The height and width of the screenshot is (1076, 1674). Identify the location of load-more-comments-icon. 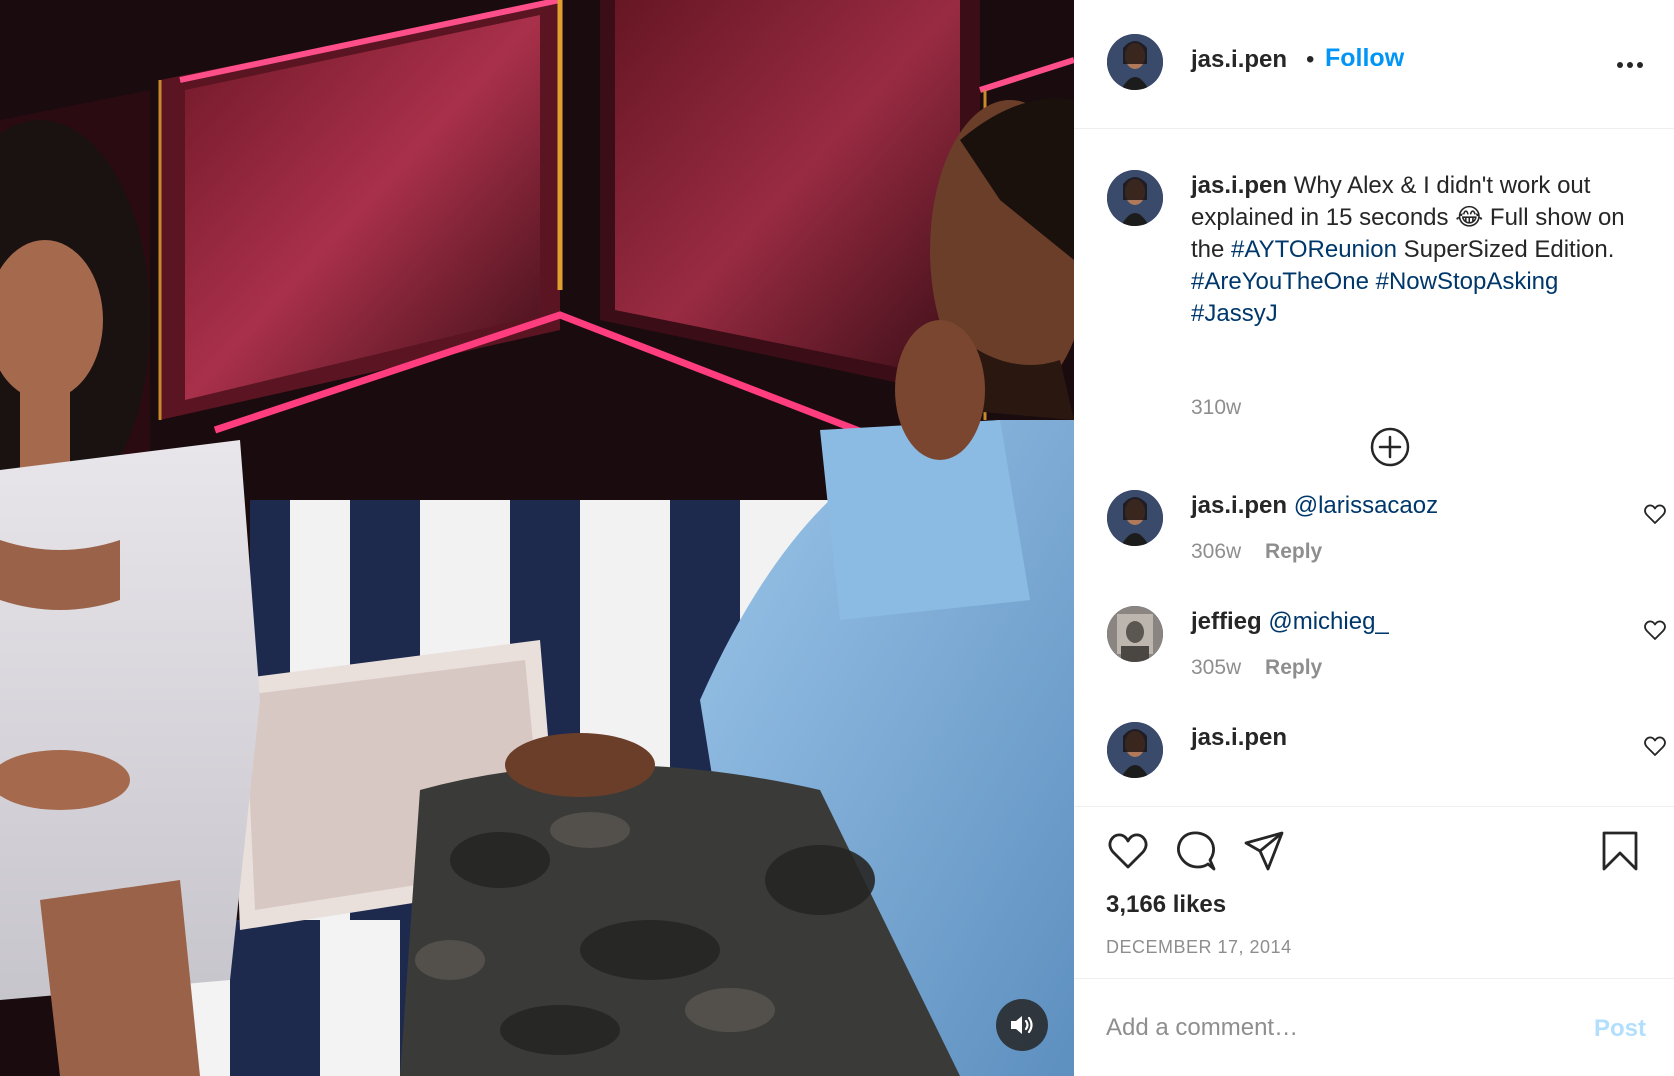
(1390, 447).